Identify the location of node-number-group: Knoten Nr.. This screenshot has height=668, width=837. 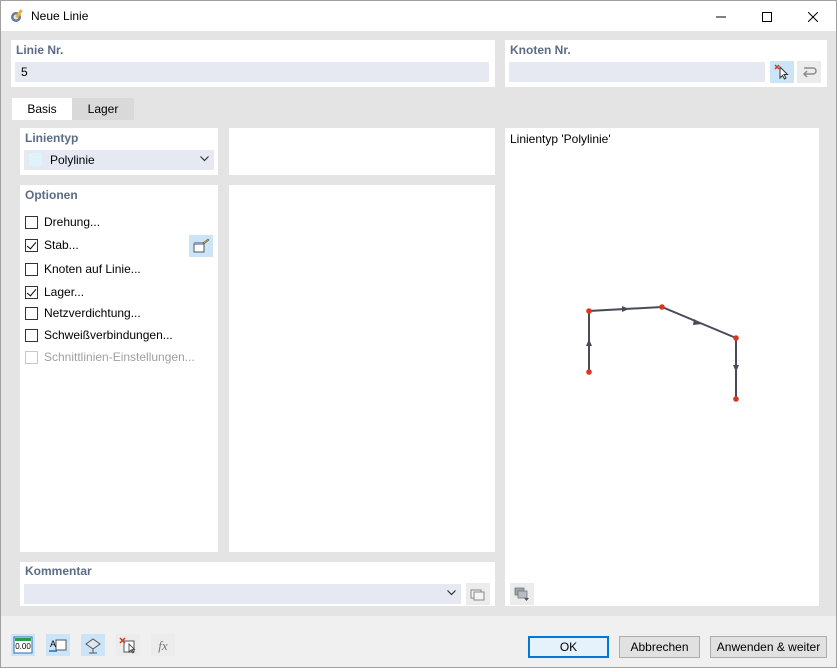
(666, 63).